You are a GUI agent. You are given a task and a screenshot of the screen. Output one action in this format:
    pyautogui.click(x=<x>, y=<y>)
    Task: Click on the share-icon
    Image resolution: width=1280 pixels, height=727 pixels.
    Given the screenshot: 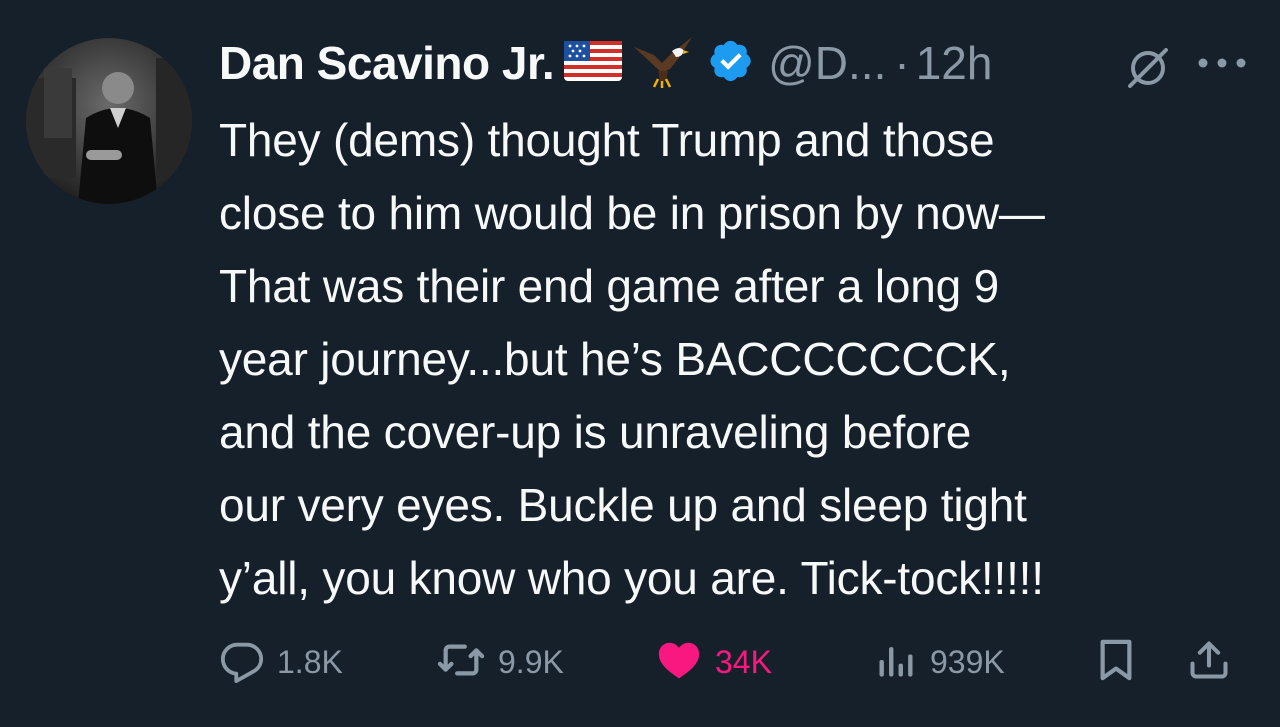 What is the action you would take?
    pyautogui.click(x=1209, y=662)
    